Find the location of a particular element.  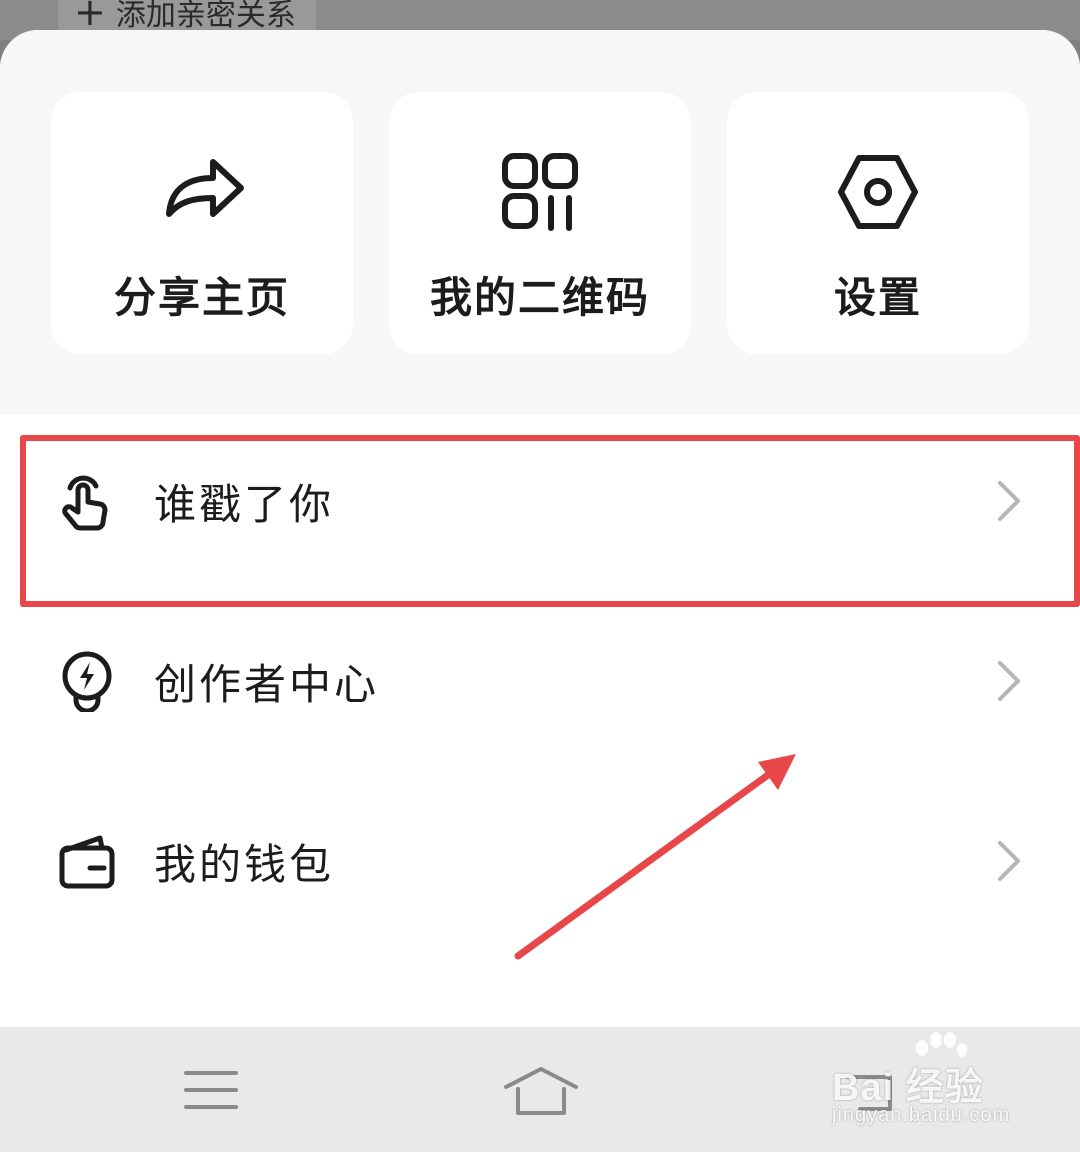

gear-hexagon-icon is located at coordinates (878, 192).